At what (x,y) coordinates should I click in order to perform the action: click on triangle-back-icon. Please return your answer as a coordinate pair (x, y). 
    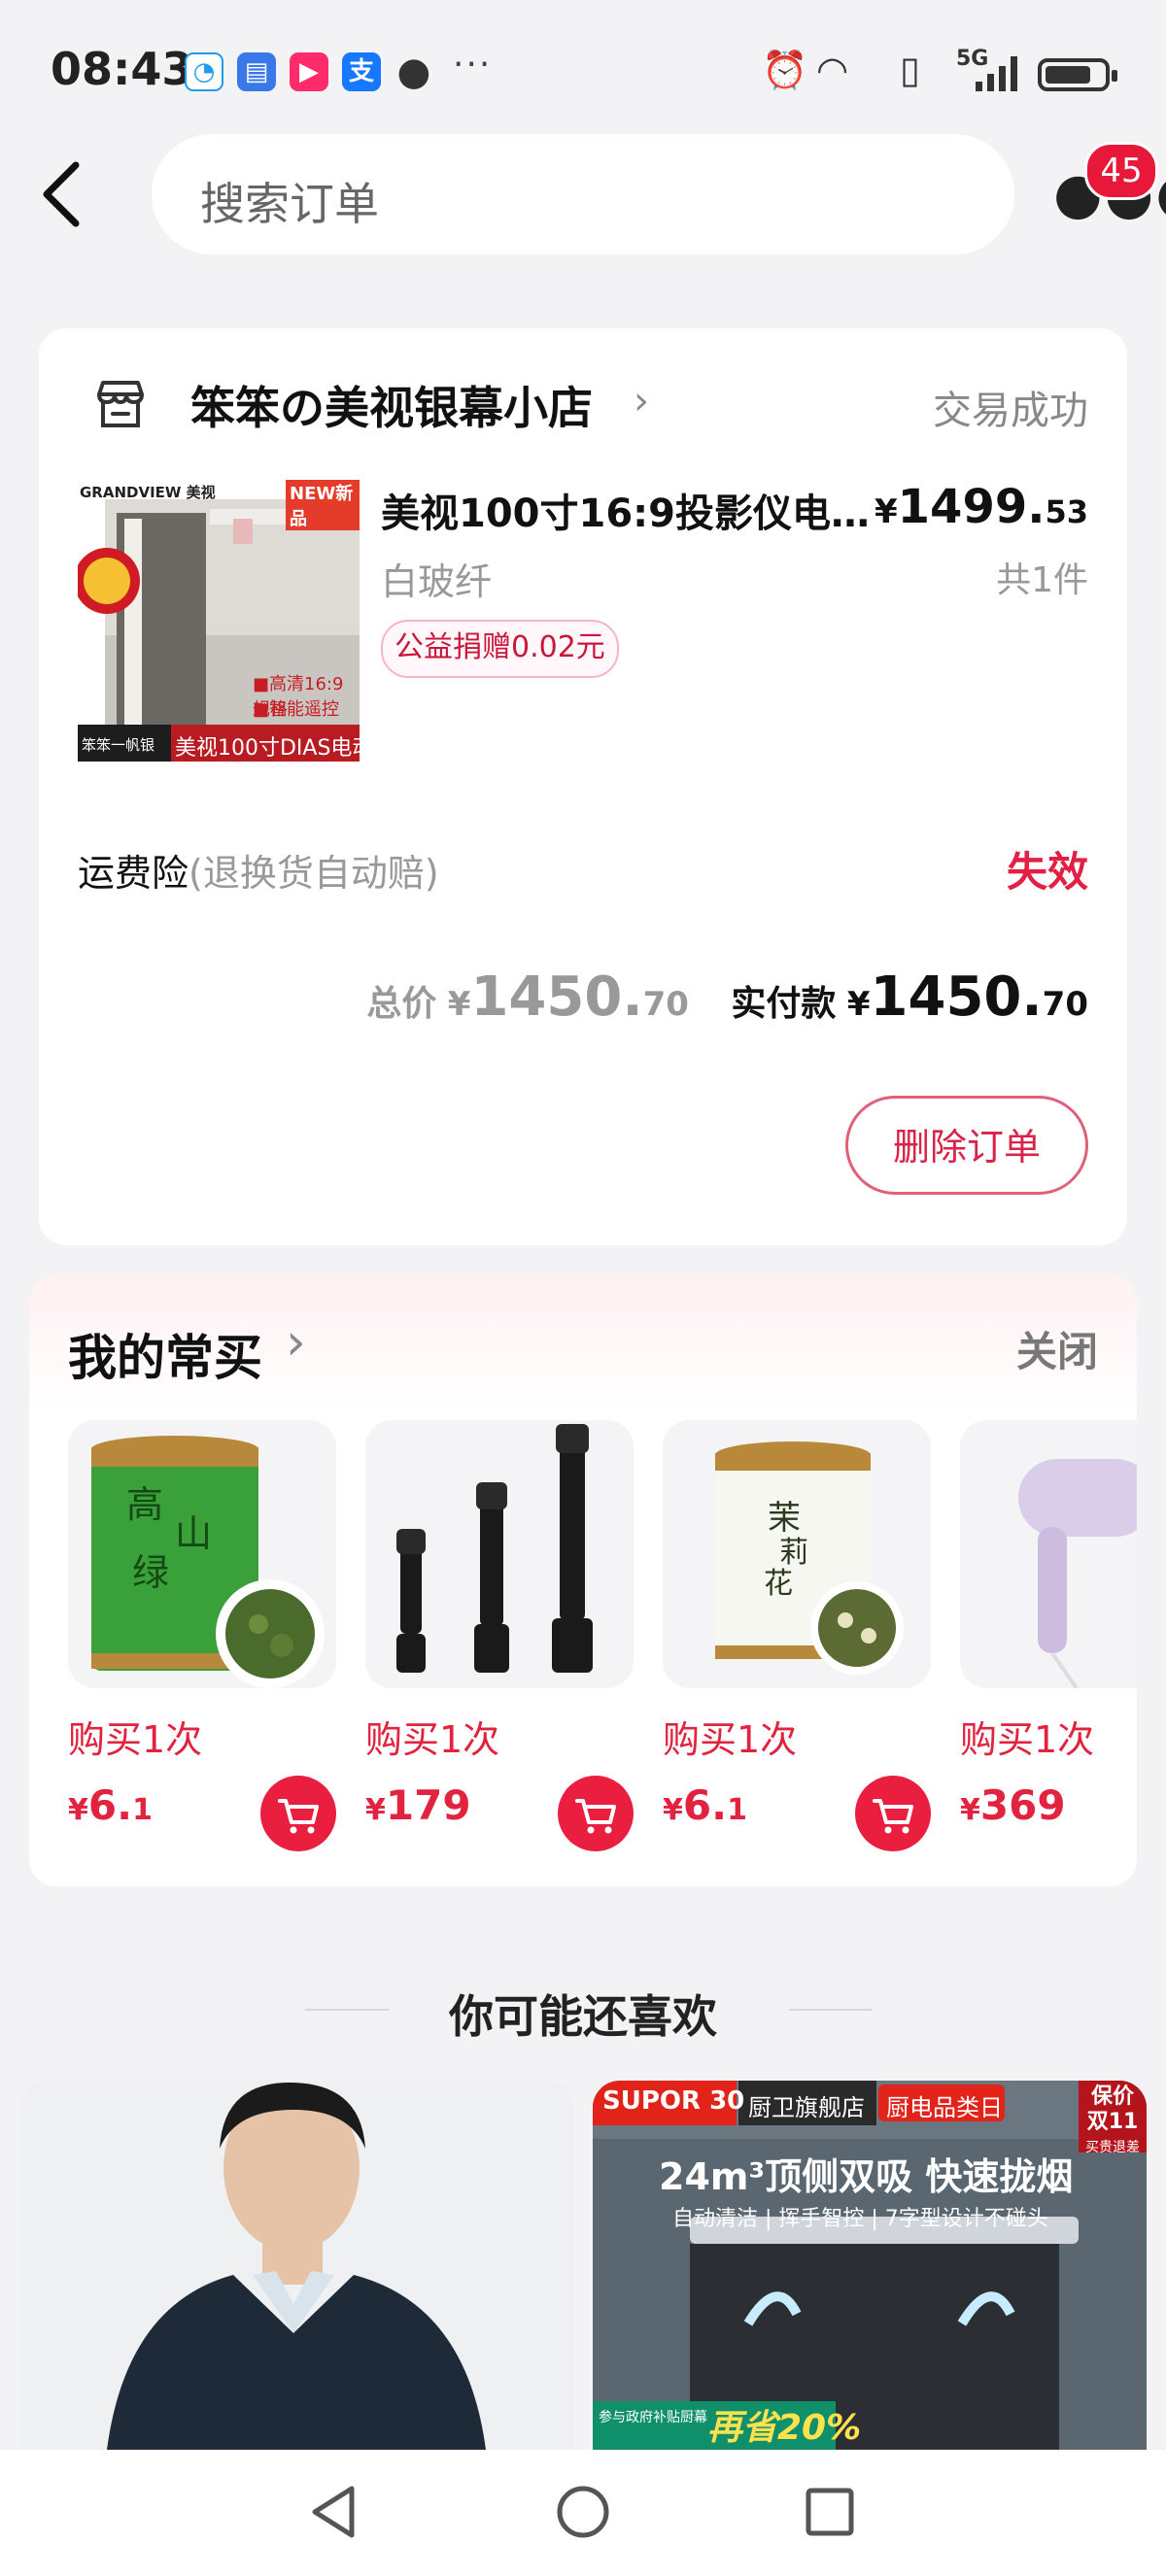
    Looking at the image, I should click on (333, 2512).